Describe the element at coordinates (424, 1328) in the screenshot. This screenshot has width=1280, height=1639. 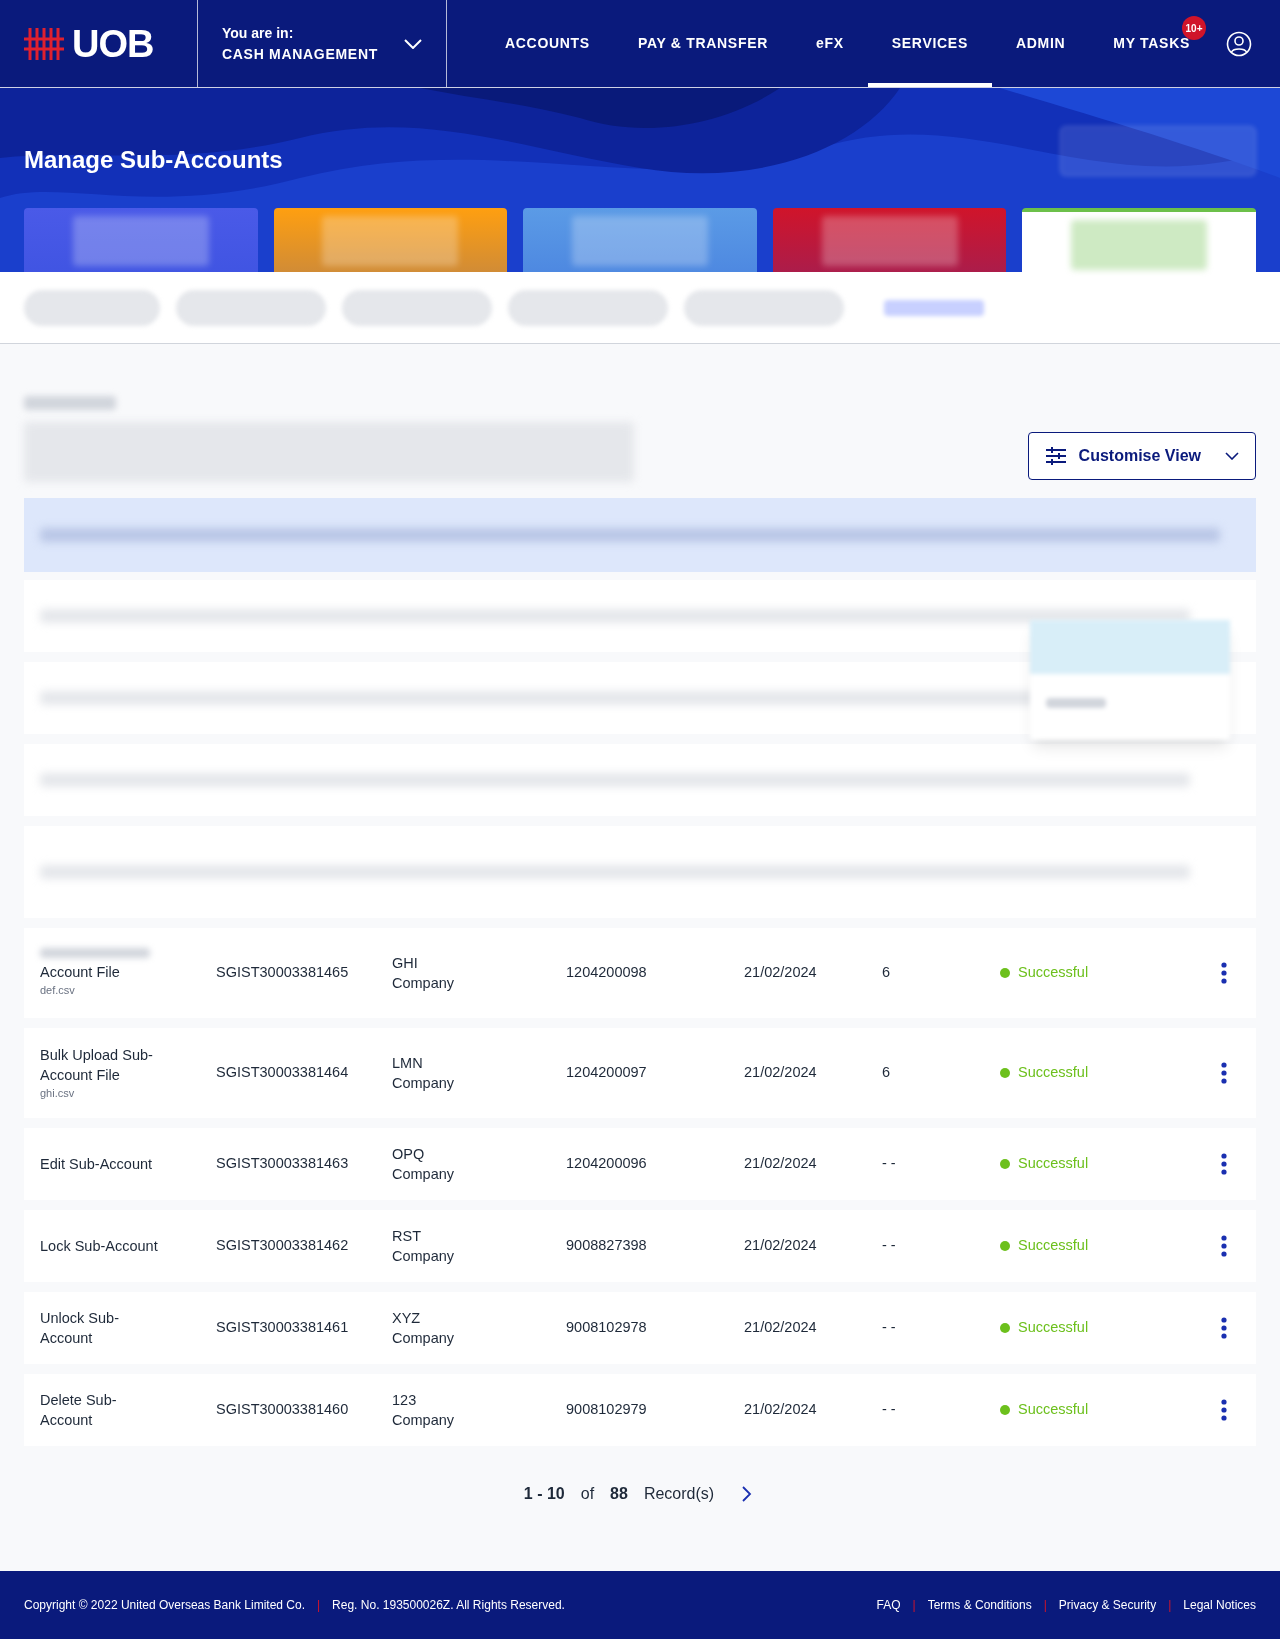
I see `table-cell-text: XYZ Company` at that location.